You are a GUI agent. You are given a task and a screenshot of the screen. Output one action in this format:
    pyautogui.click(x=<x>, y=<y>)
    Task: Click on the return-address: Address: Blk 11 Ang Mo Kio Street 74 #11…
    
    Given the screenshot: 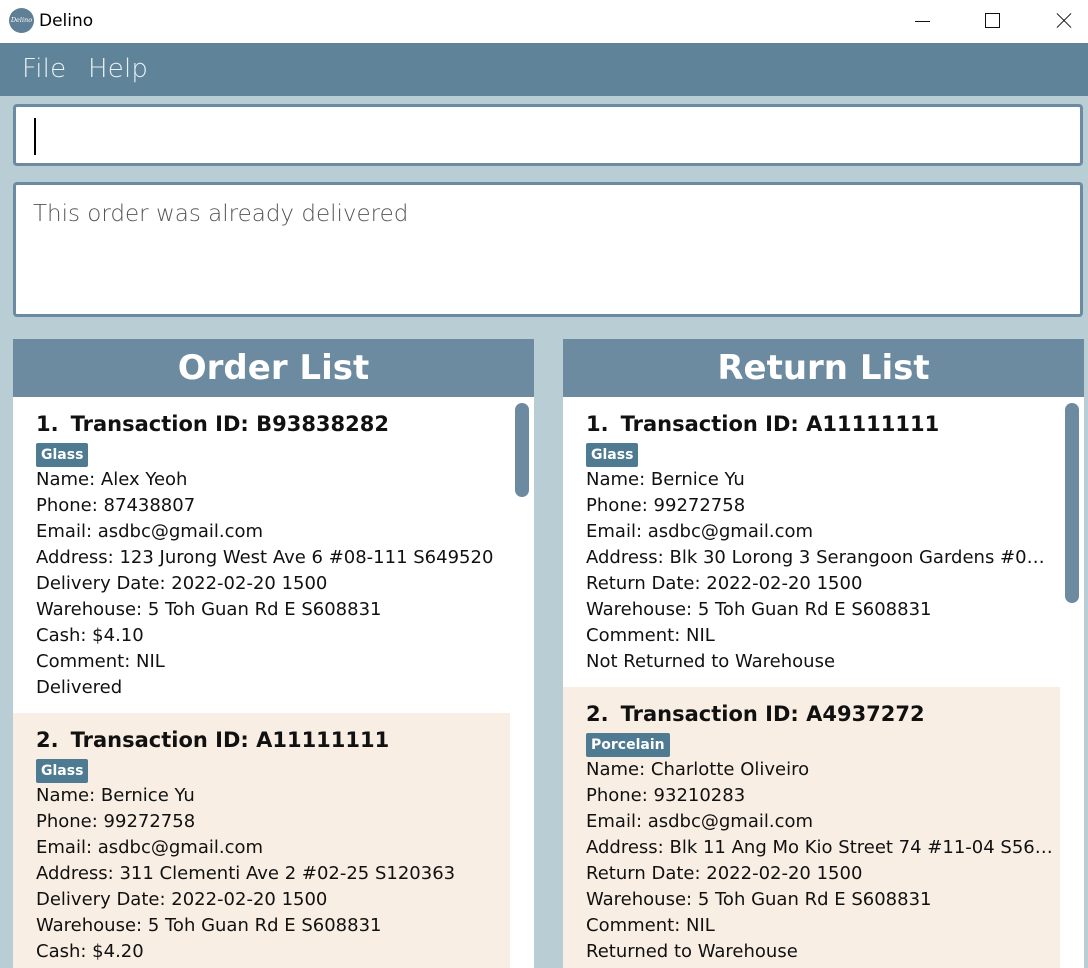 What is the action you would take?
    pyautogui.click(x=821, y=847)
    